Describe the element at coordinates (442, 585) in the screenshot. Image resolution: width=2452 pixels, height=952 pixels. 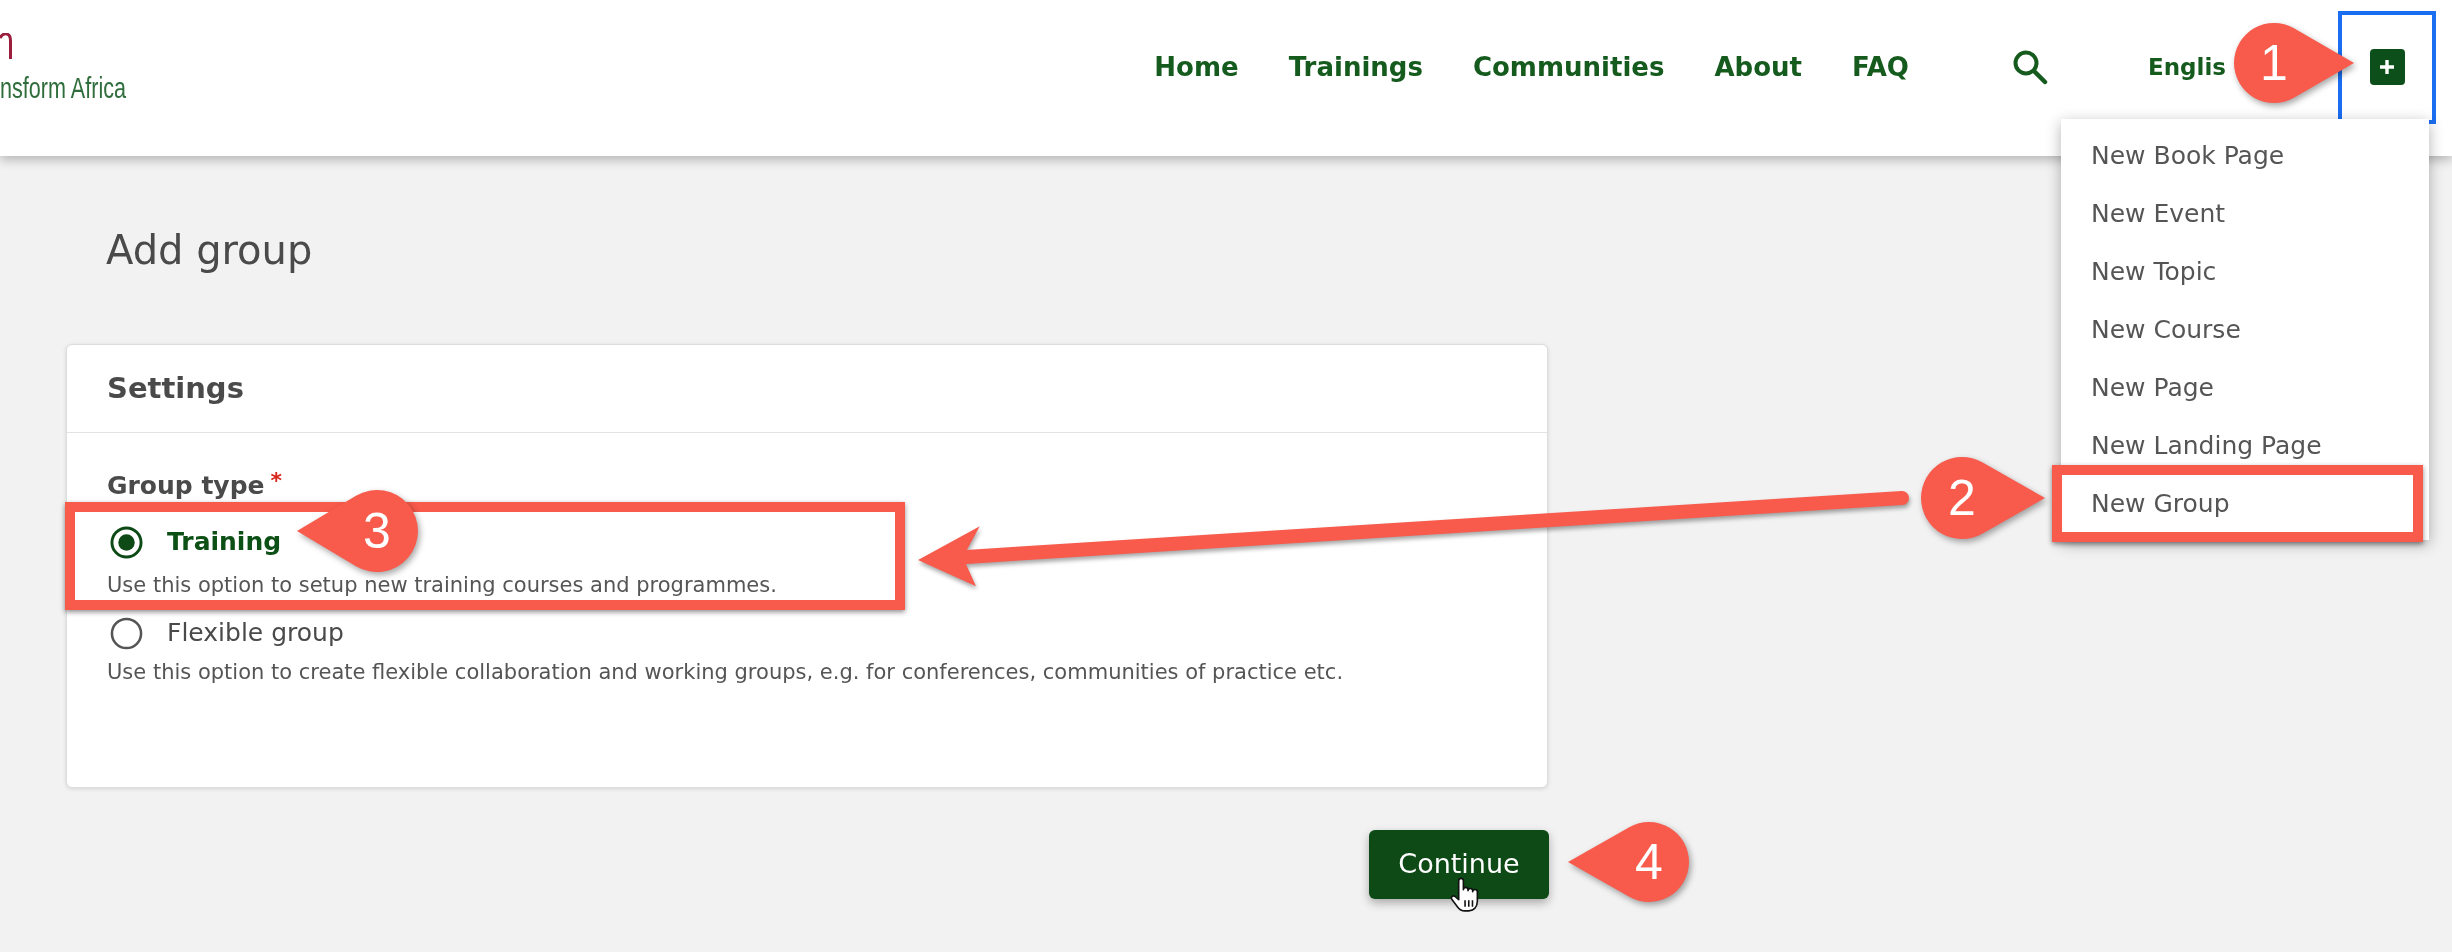
I see `option-description: Use this option to setup new training courses and programmes.` at that location.